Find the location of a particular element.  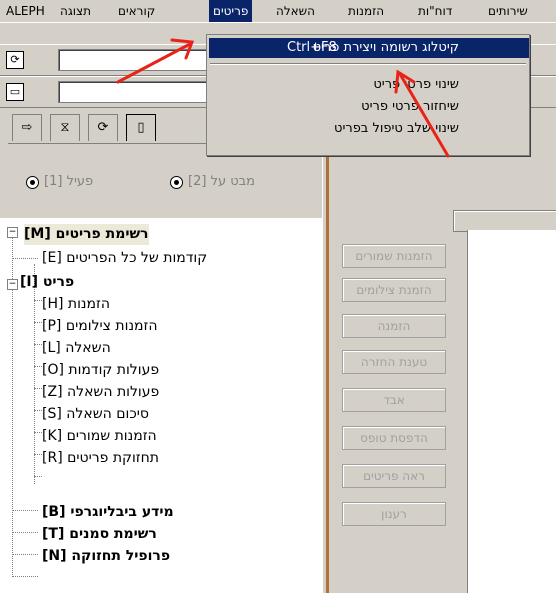

annotation-arrow-dropdown is located at coordinates (424, 115).